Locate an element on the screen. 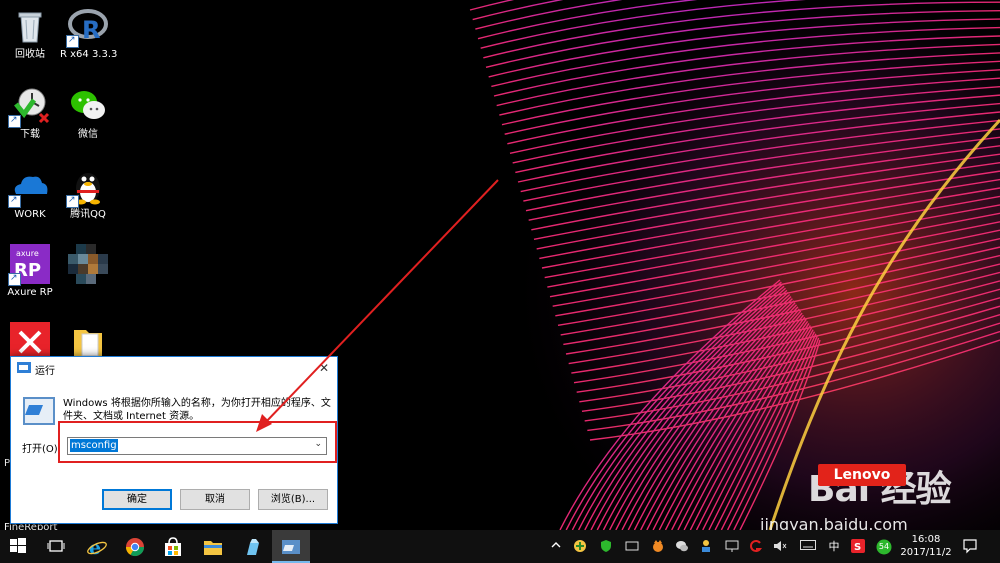 The width and height of the screenshot is (1000, 563). keyboard-icon is located at coordinates (808, 545).